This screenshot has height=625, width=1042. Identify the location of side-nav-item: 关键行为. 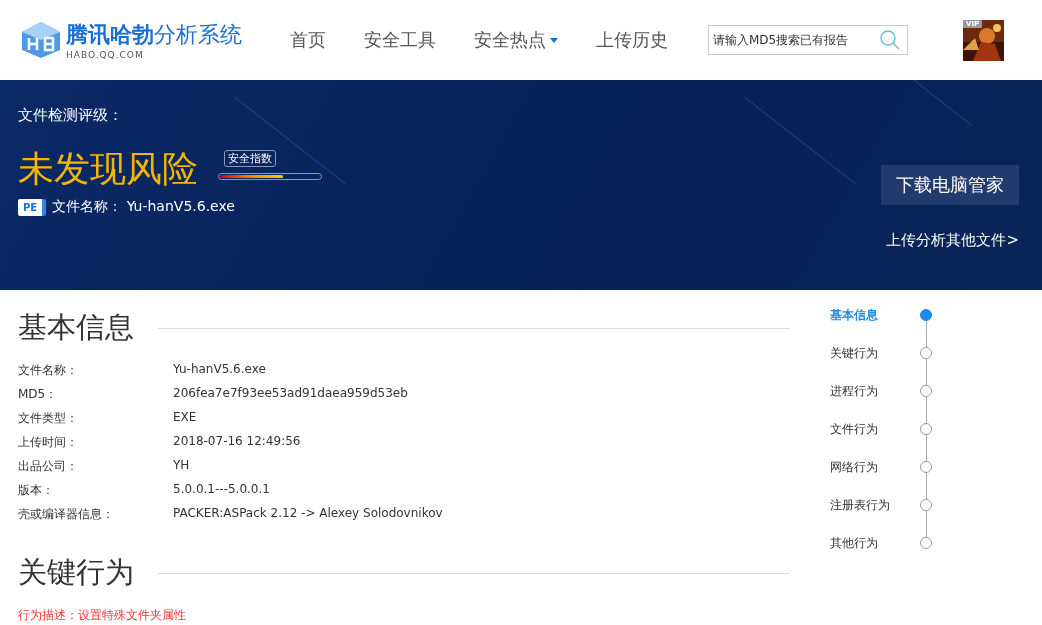
(881, 353).